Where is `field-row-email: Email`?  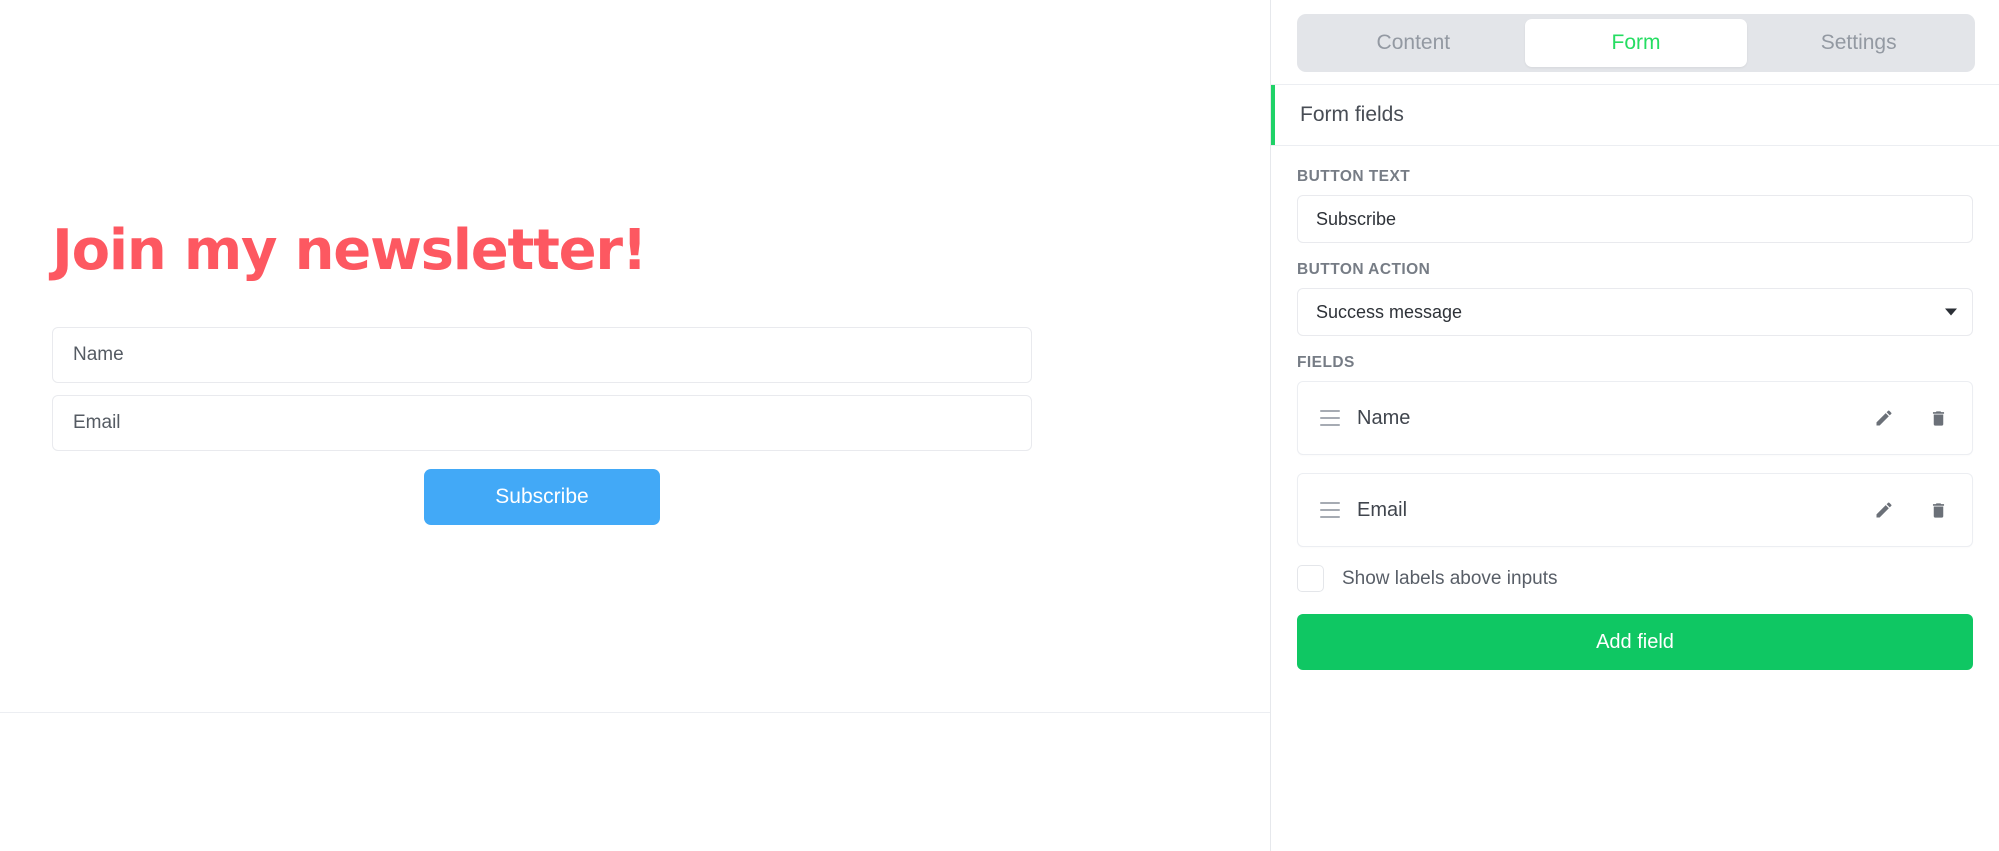 field-row-email: Email is located at coordinates (1635, 510).